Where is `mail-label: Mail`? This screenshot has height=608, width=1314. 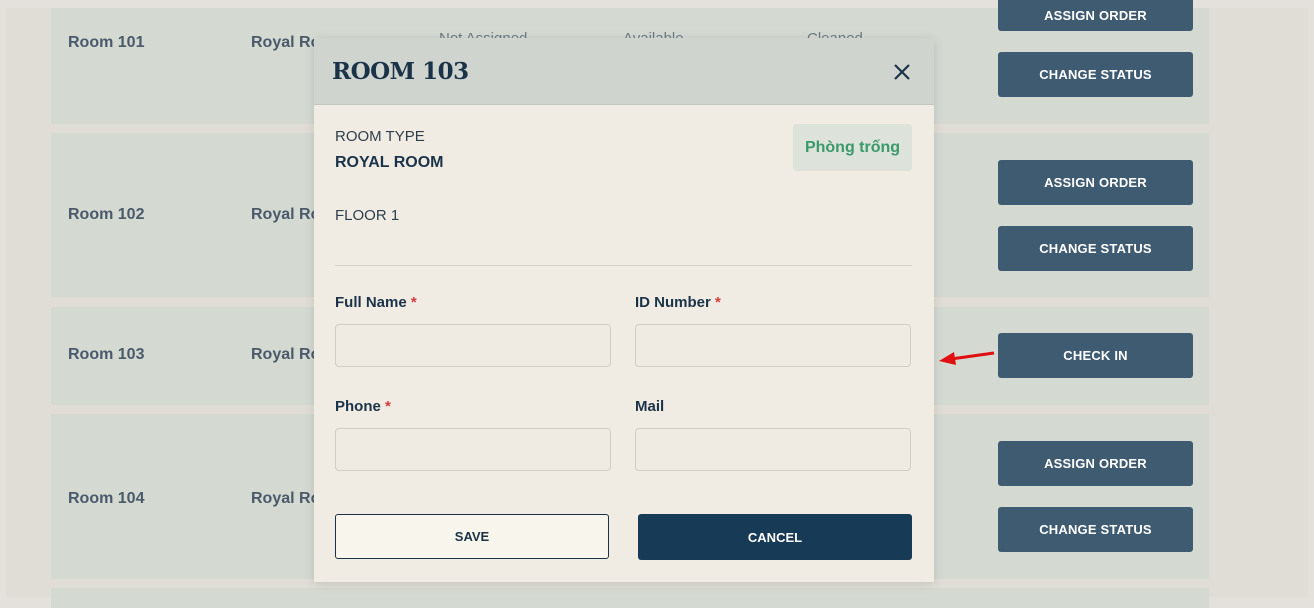
mail-label: Mail is located at coordinates (650, 406).